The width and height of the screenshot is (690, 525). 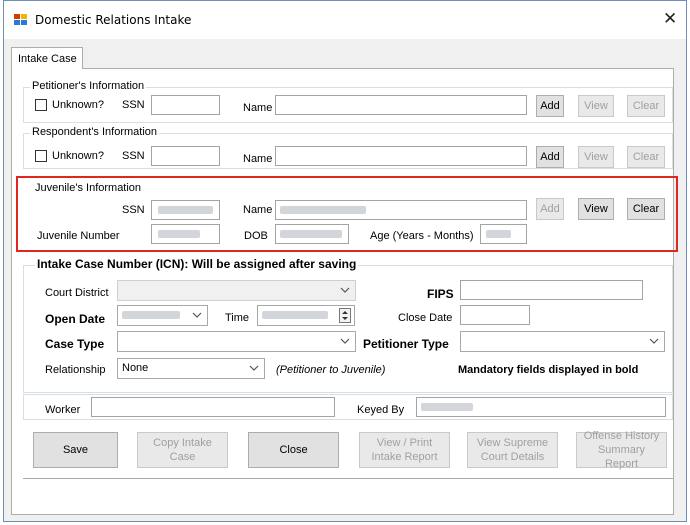 I want to click on time-label: Time, so click(x=237, y=318).